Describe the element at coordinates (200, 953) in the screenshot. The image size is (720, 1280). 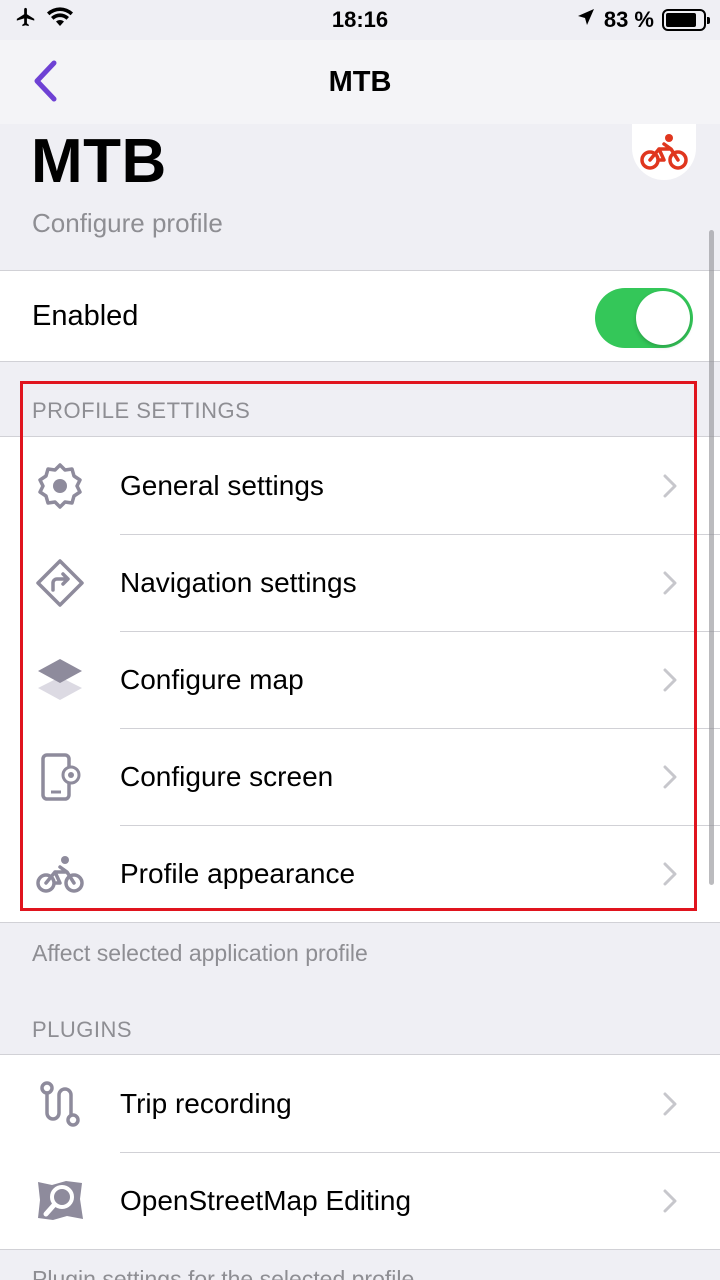
I see `profile-settings-footer: Affect selected application profile` at that location.